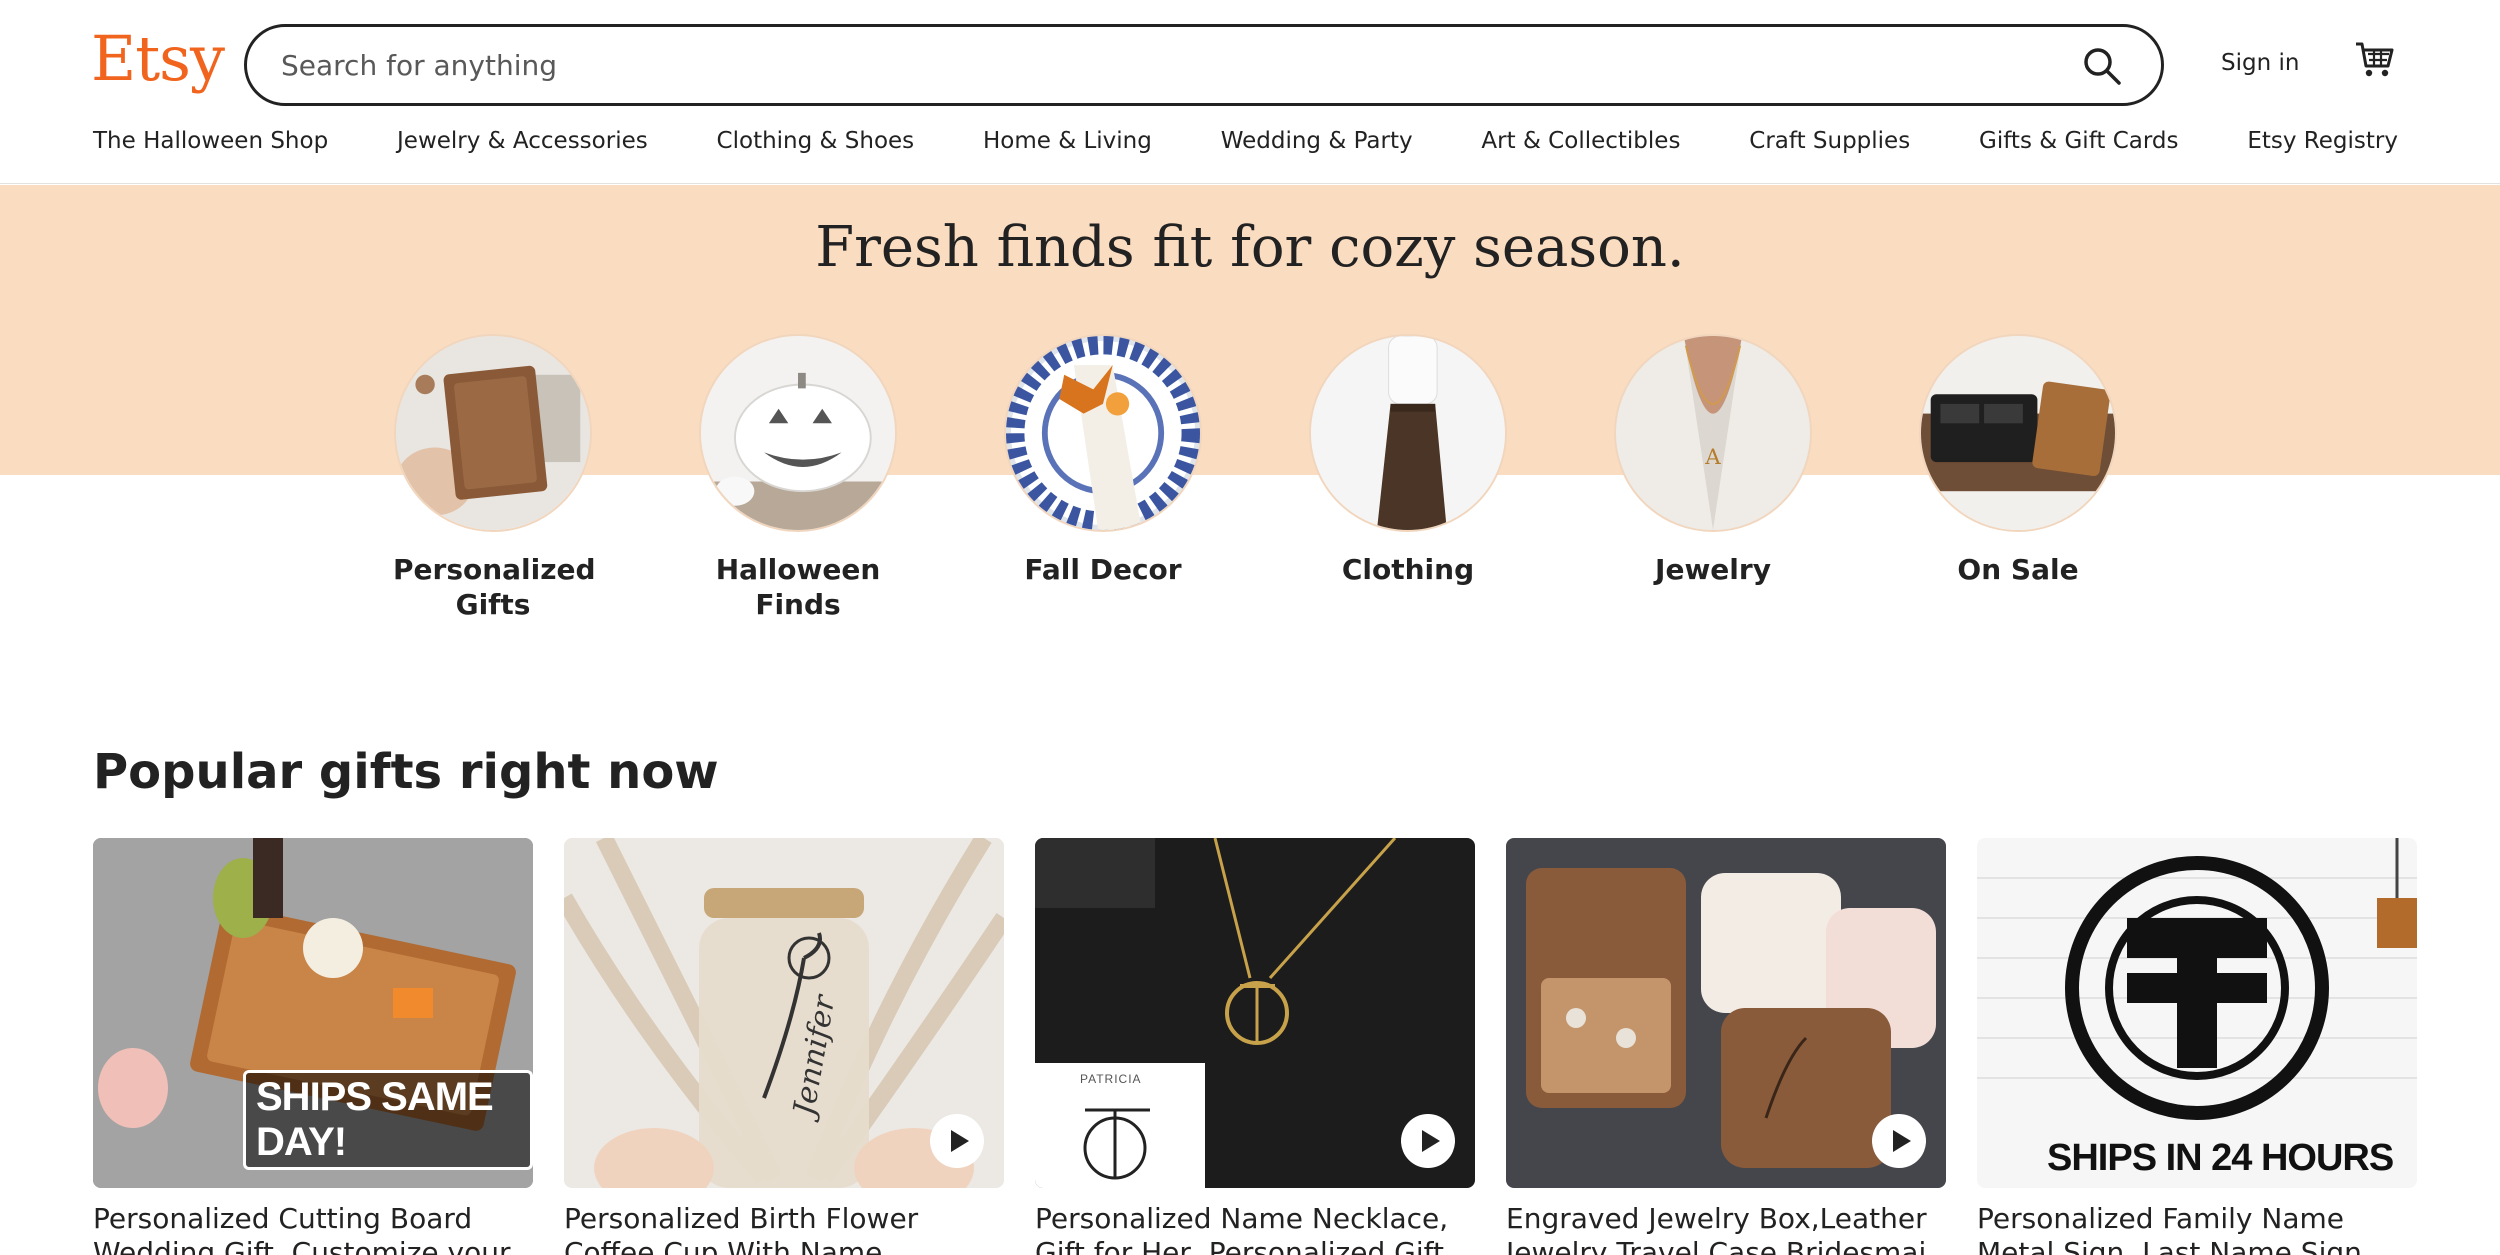 Image resolution: width=2500 pixels, height=1255 pixels. I want to click on category-fall-decor: Fall Decor, so click(1103, 460).